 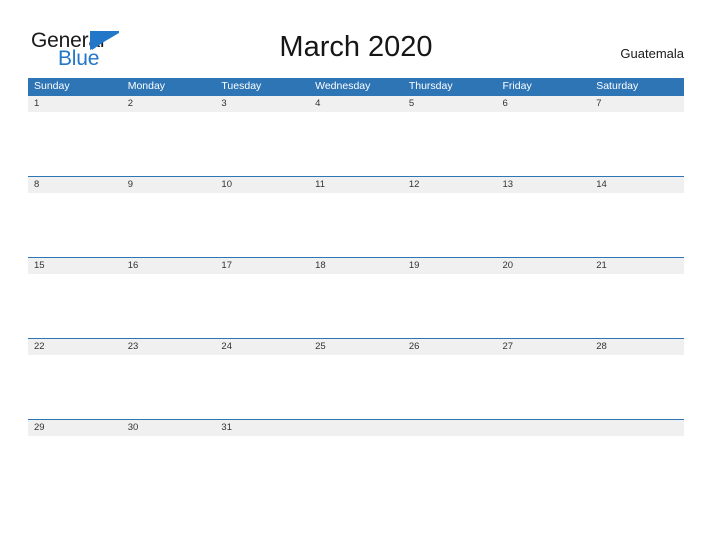 What do you see at coordinates (75, 347) in the screenshot?
I see `day-number: 22` at bounding box center [75, 347].